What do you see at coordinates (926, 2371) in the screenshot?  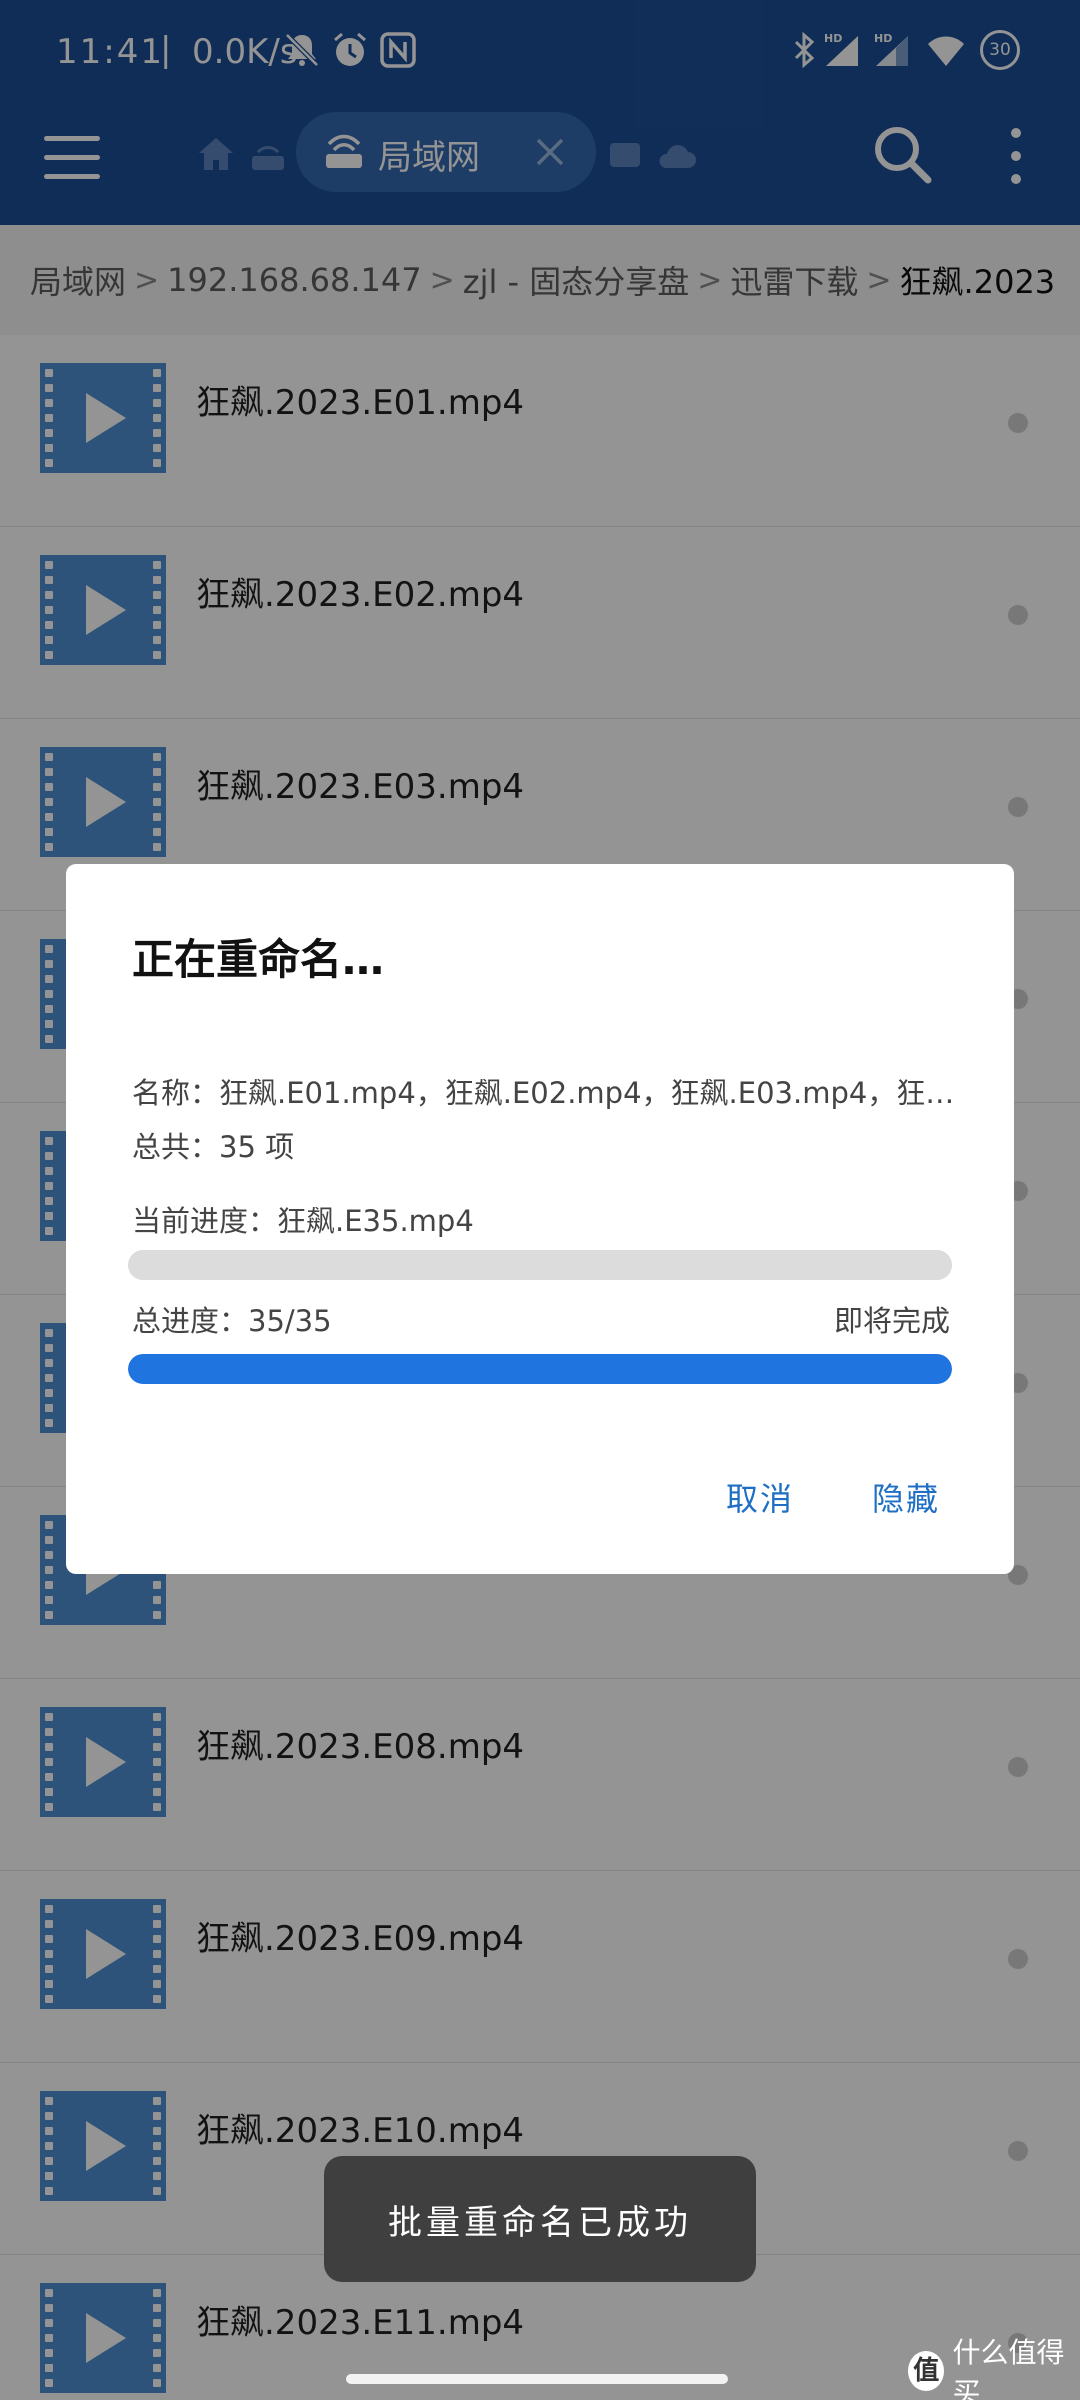 I see `watermark-logo: 值` at bounding box center [926, 2371].